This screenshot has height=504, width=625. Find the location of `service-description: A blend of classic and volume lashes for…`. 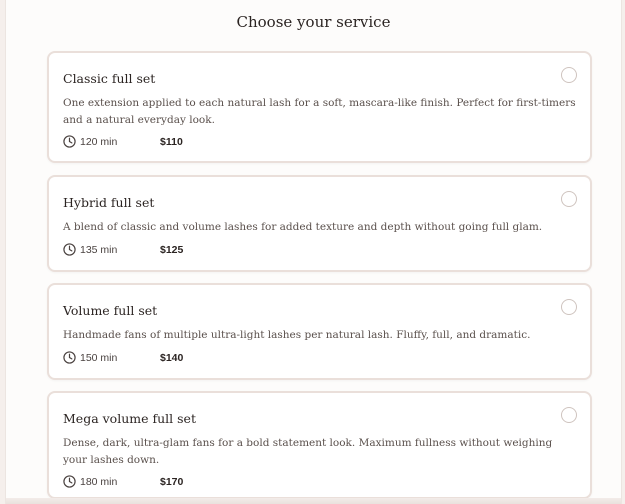

service-description: A blend of classic and volume lashes for… is located at coordinates (303, 227).